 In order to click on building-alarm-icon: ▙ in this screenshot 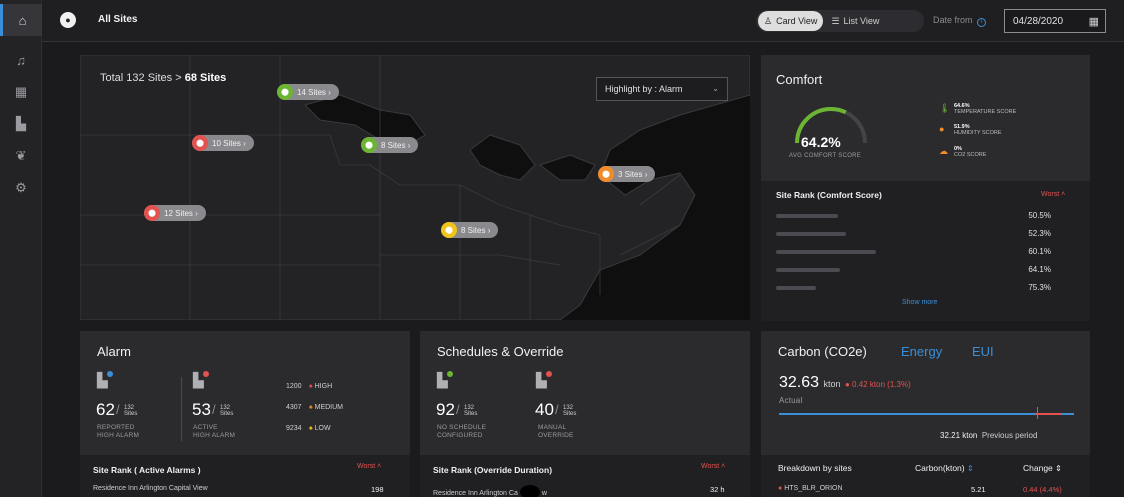, I will do `click(201, 380)`.